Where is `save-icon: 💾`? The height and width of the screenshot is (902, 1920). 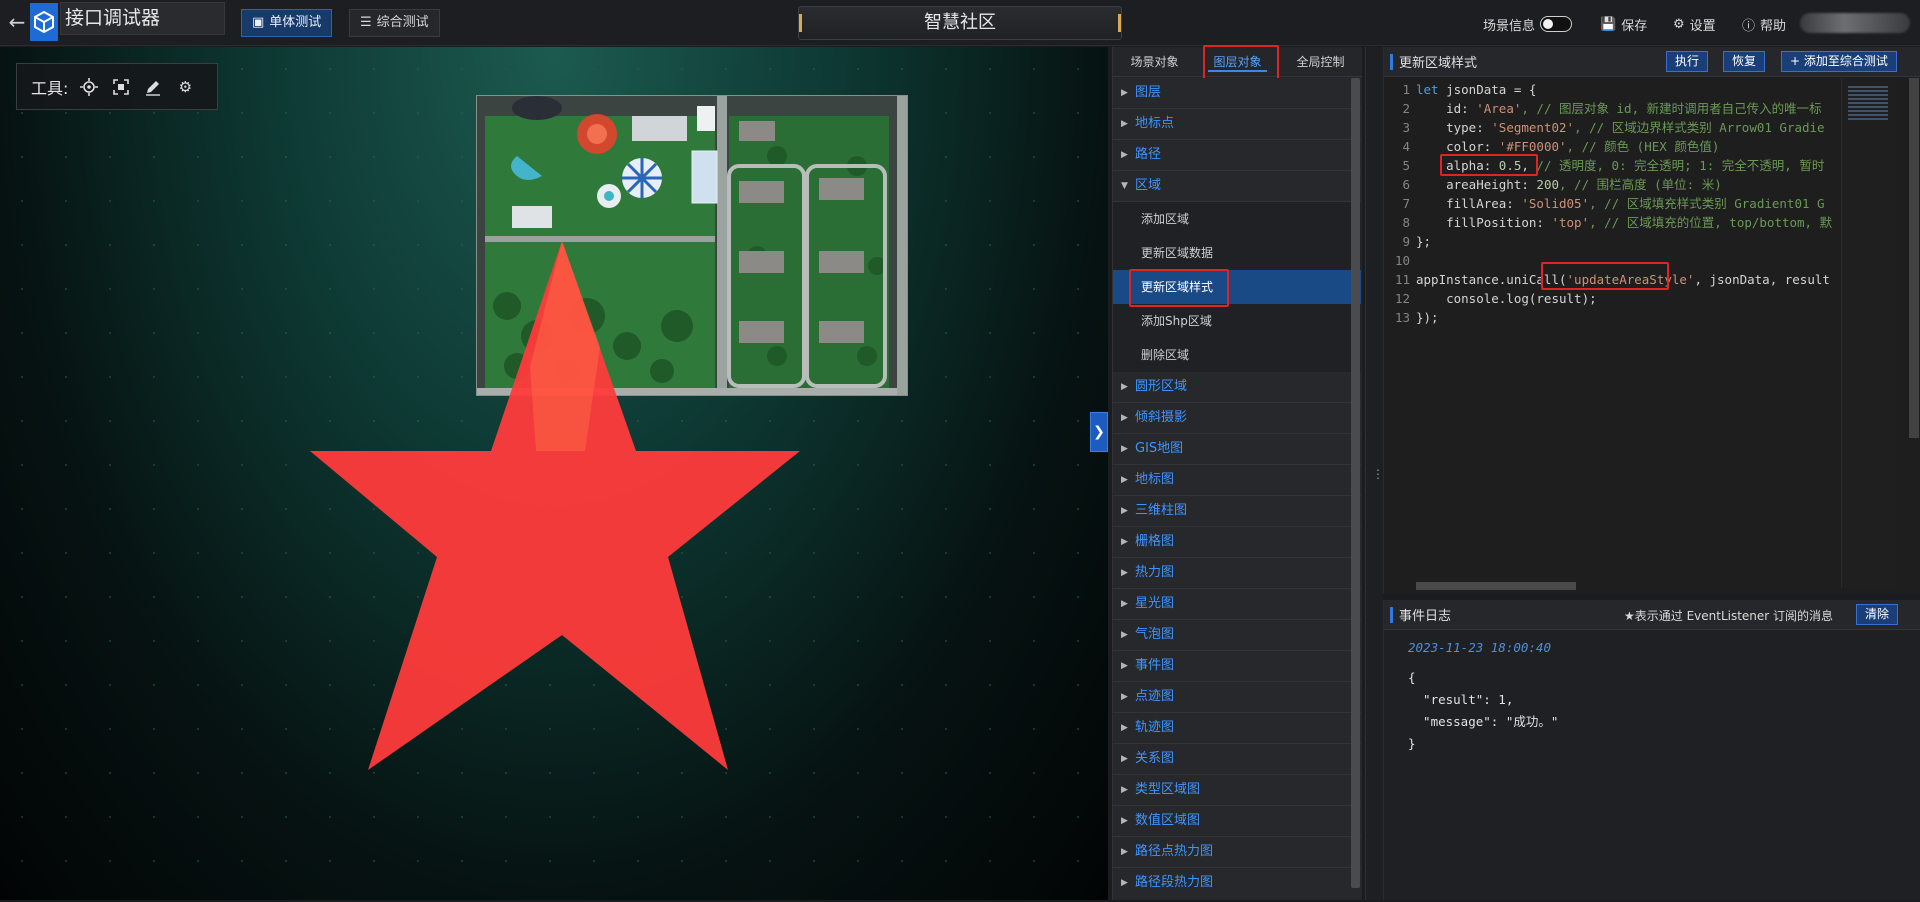 save-icon: 💾 is located at coordinates (1608, 24).